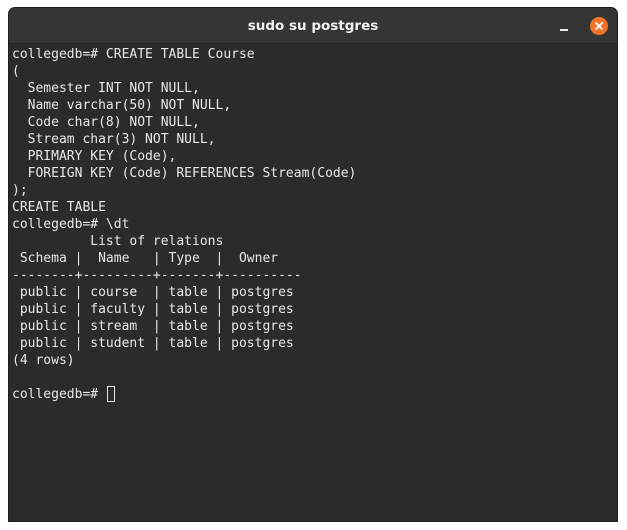 The height and width of the screenshot is (530, 627). What do you see at coordinates (59, 394) in the screenshot?
I see `terminal-line: collegedb=#` at bounding box center [59, 394].